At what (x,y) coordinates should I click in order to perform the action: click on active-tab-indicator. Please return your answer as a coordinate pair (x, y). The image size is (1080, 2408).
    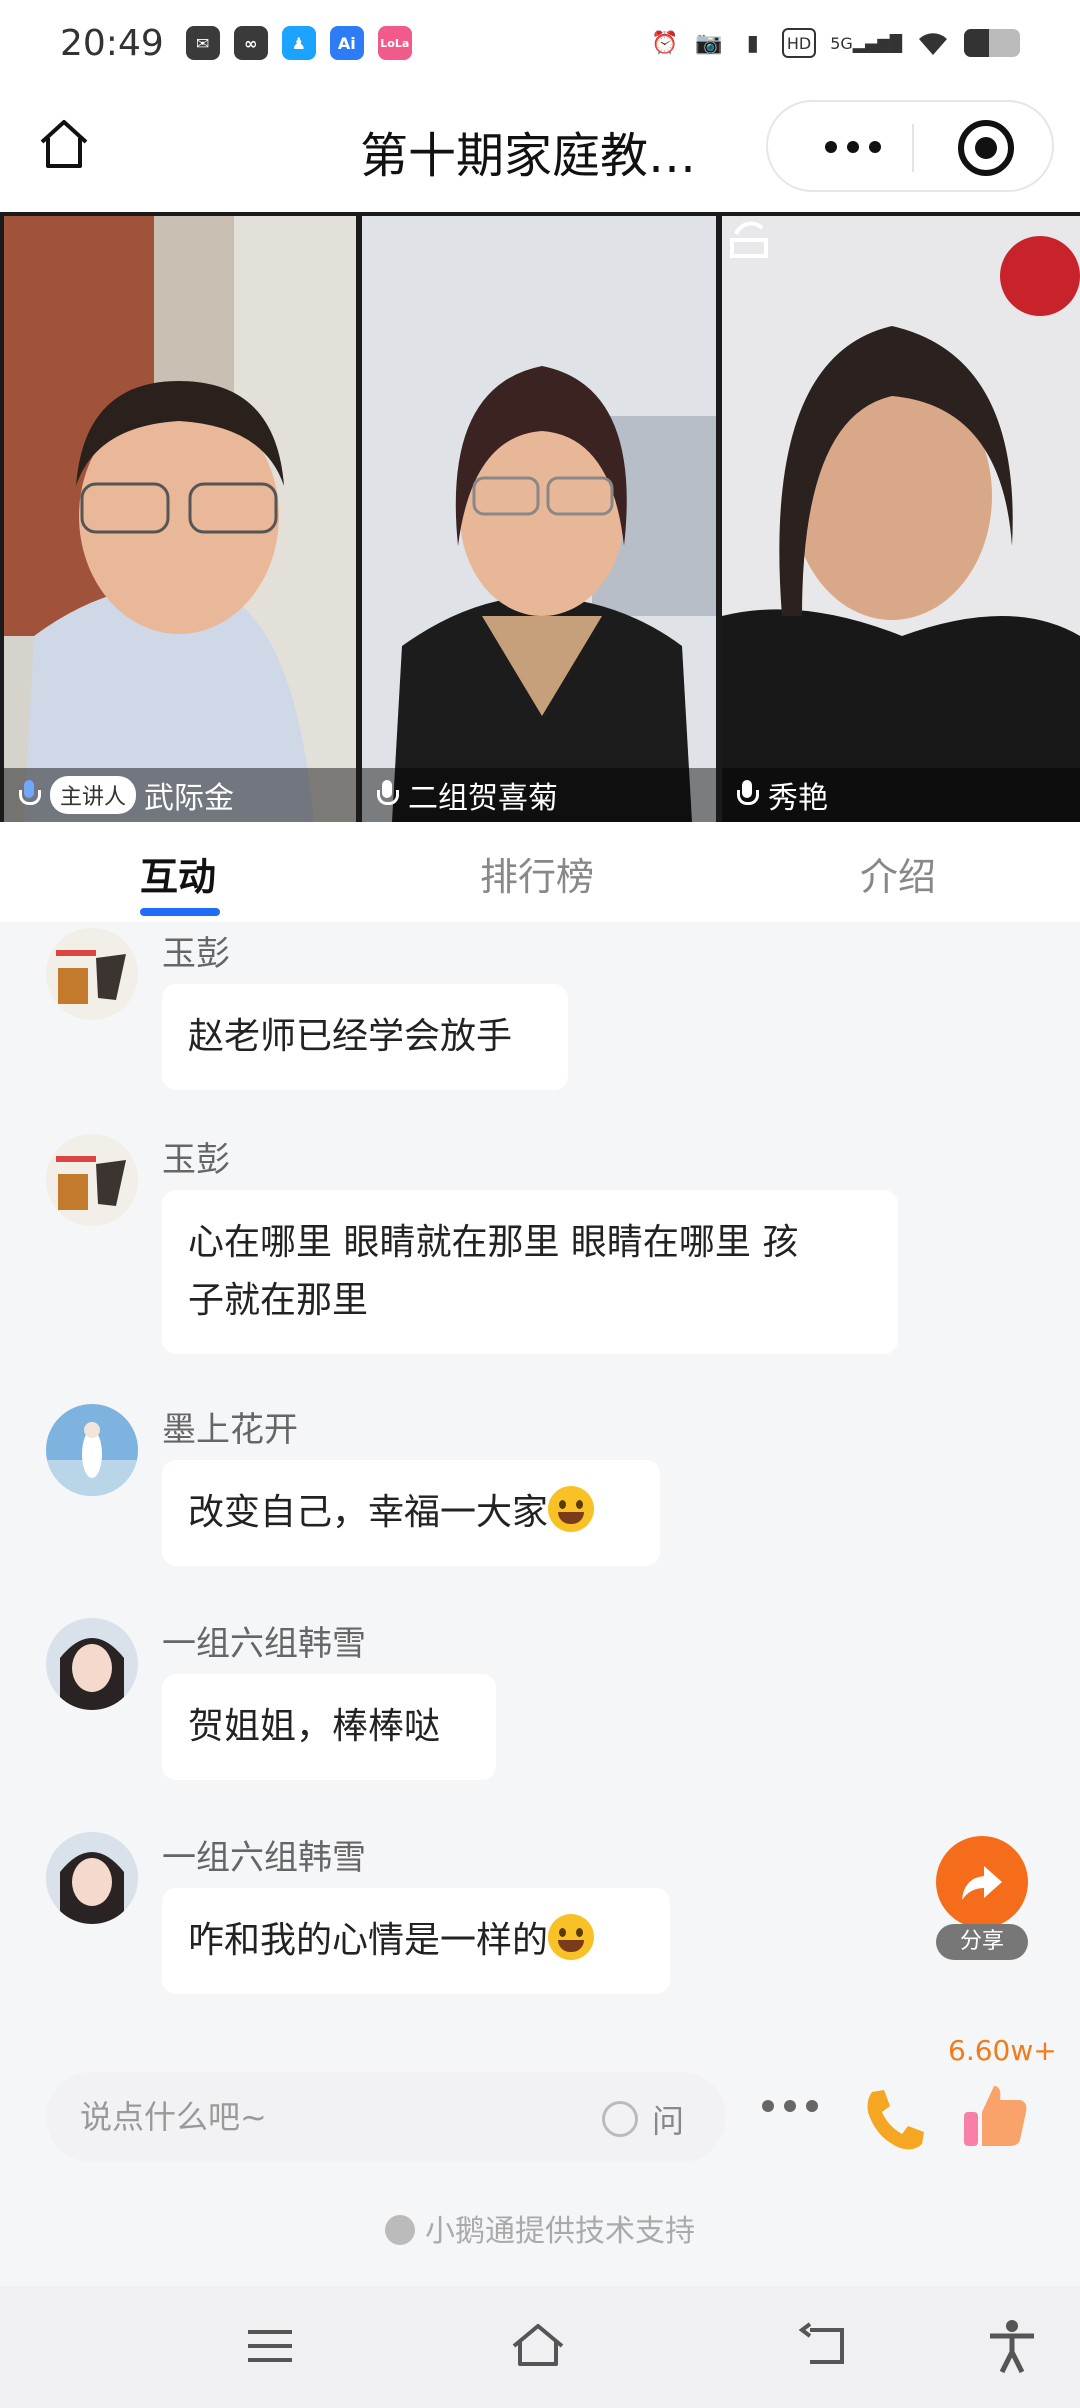
    Looking at the image, I should click on (180, 912).